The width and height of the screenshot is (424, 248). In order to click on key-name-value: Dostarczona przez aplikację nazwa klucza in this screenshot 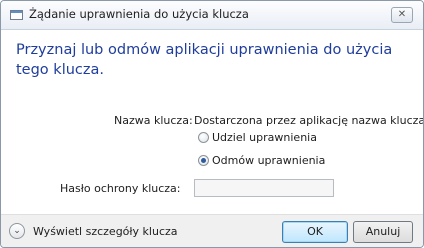, I will do `click(309, 120)`.